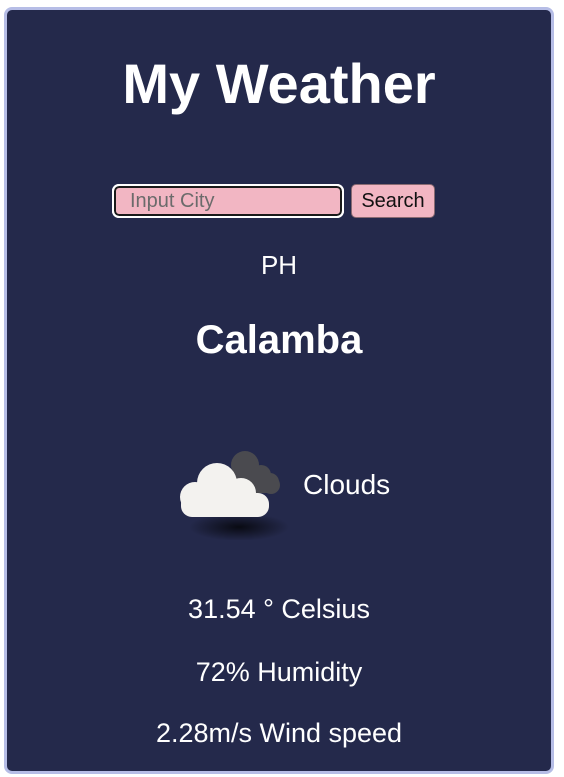 The width and height of the screenshot is (564, 777). Describe the element at coordinates (234, 495) in the screenshot. I see `clouds-icon` at that location.